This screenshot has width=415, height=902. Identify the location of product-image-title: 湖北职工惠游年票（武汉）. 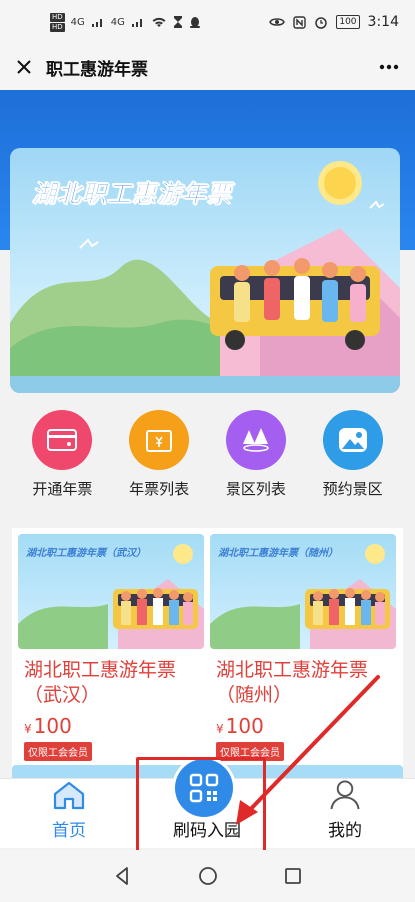
(86, 553).